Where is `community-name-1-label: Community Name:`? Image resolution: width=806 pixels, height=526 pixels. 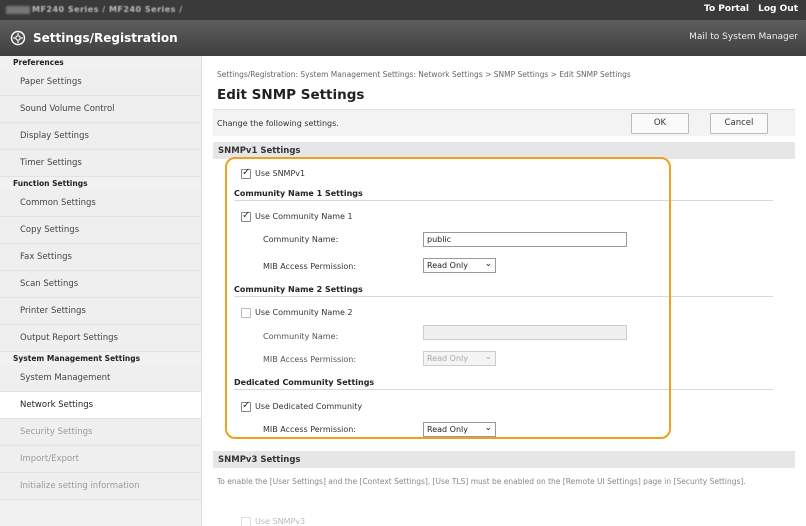
community-name-1-label: Community Name: is located at coordinates (301, 239).